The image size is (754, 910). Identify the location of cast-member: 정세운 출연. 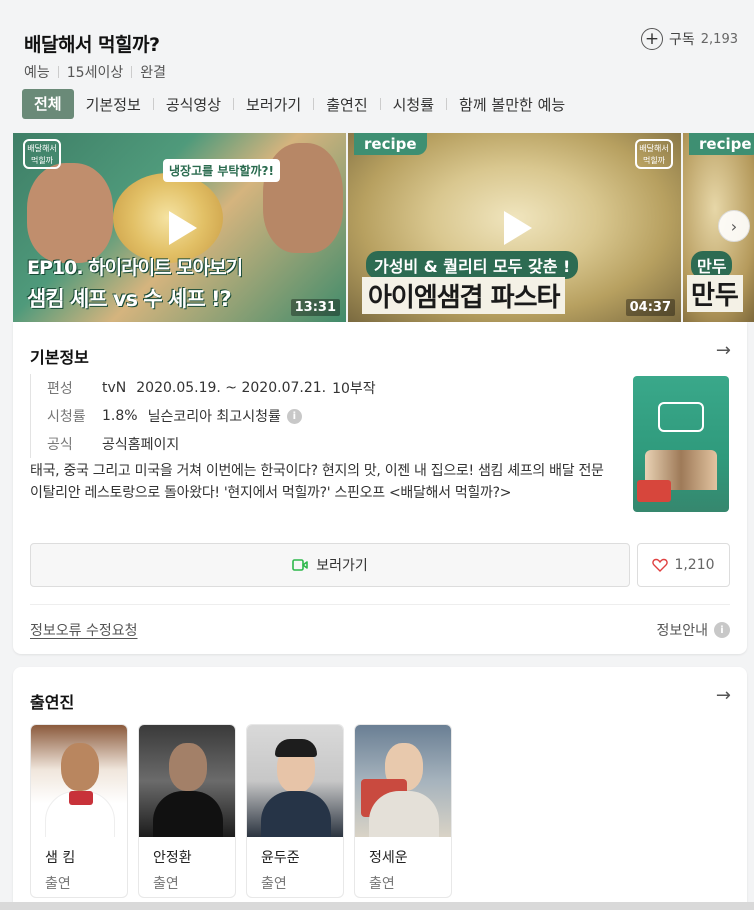
(403, 811).